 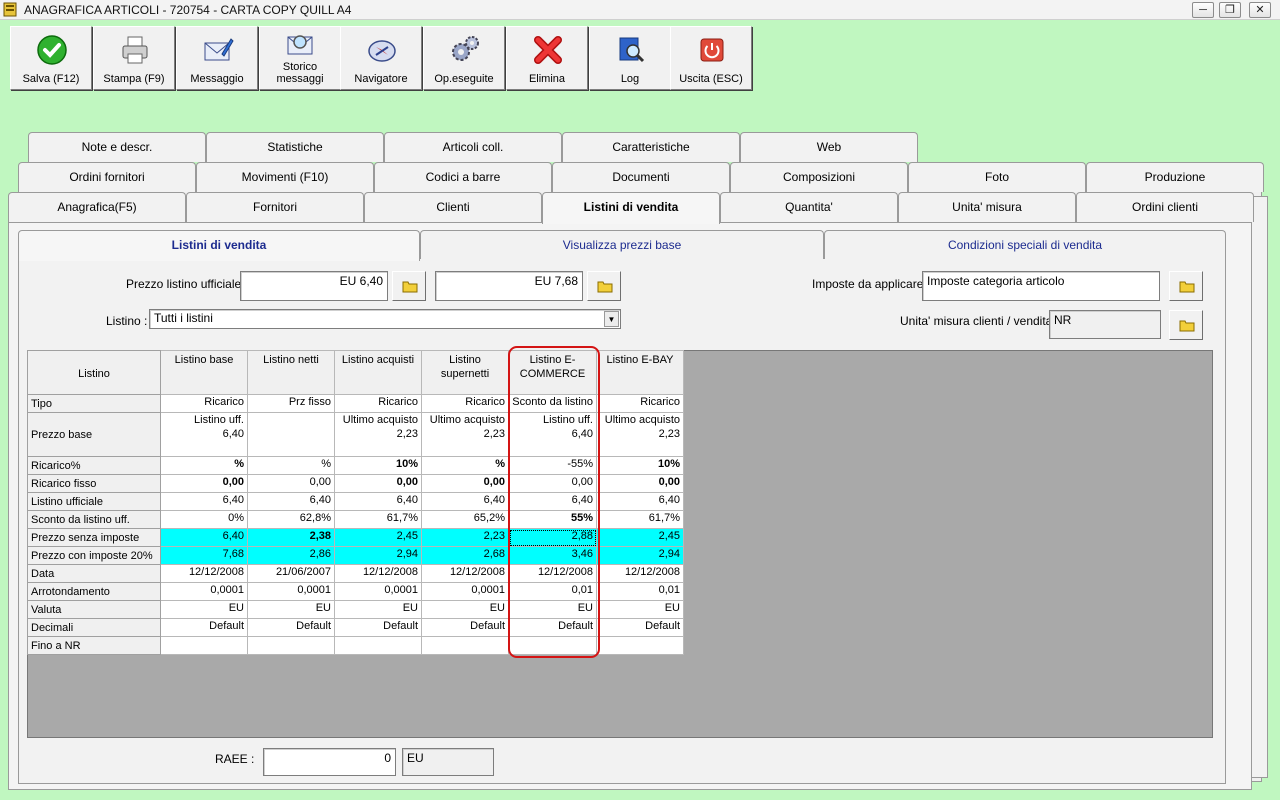 I want to click on grid-cell: Listino uff. 6,40, so click(x=204, y=434).